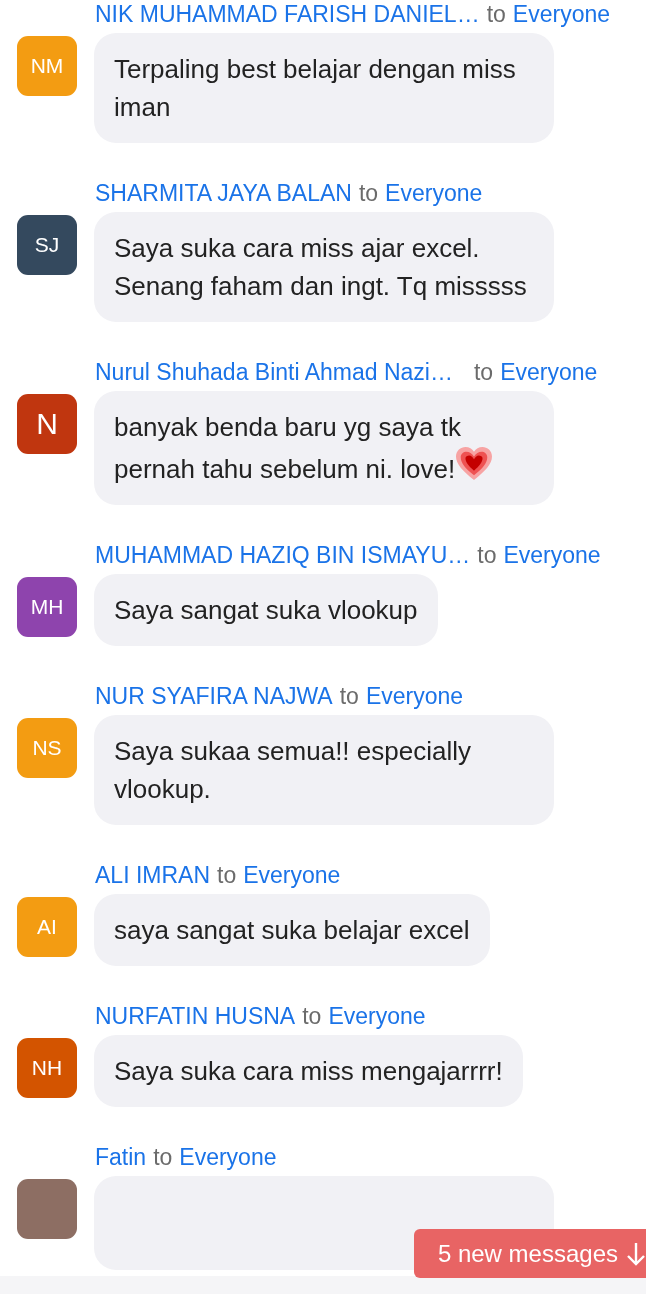 This screenshot has height=1294, width=646. What do you see at coordinates (636, 1253) in the screenshot?
I see `arrow-down-icon` at bounding box center [636, 1253].